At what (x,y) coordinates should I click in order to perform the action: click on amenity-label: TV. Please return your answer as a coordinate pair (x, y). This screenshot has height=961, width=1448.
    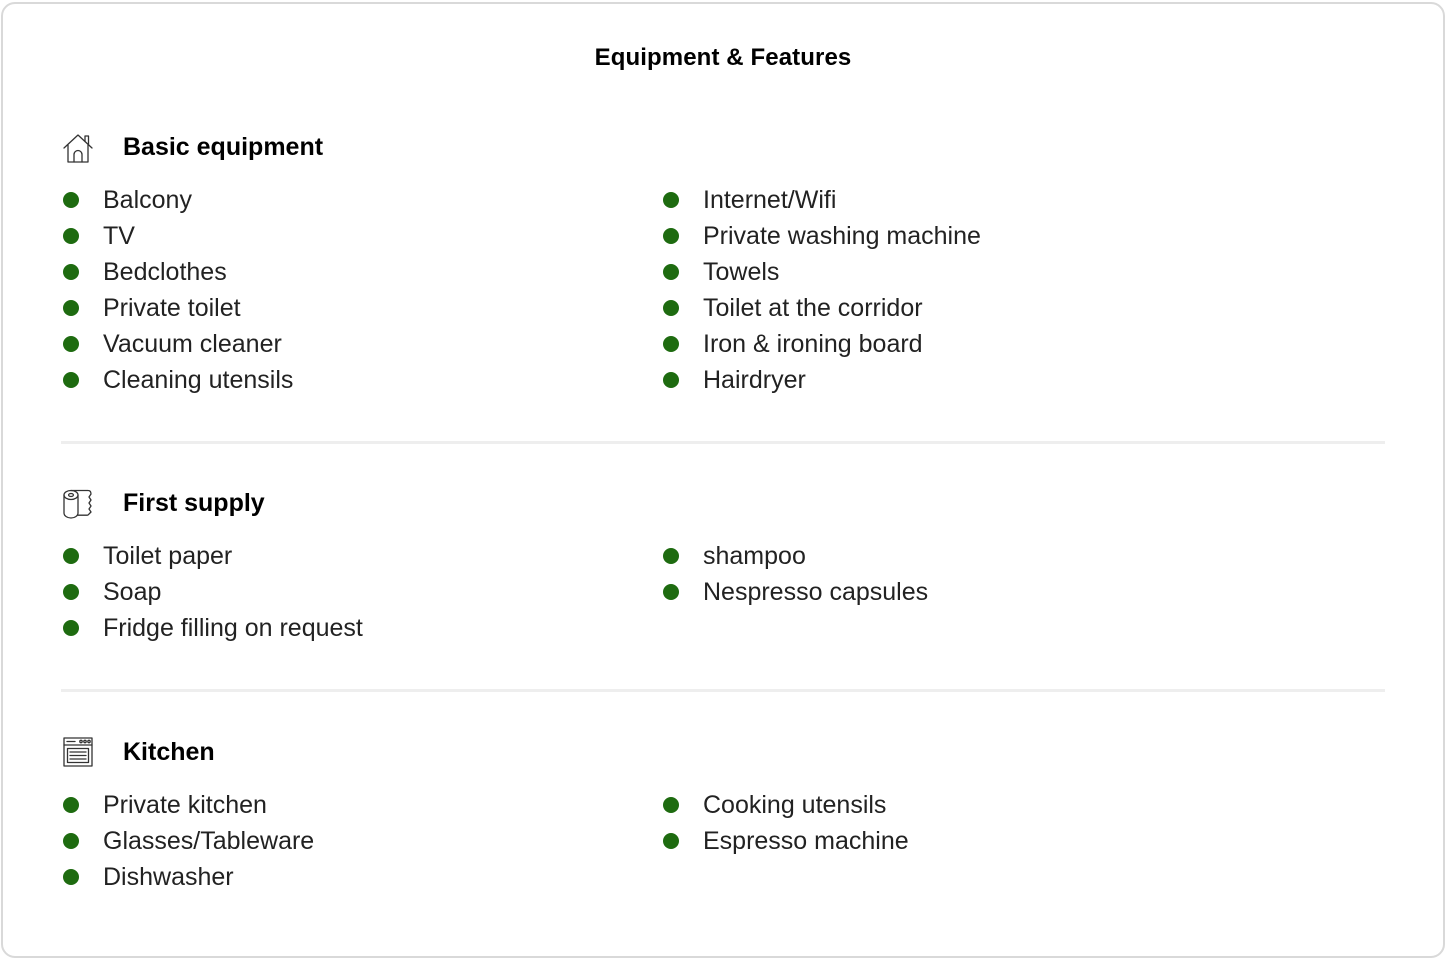
    Looking at the image, I should click on (119, 236).